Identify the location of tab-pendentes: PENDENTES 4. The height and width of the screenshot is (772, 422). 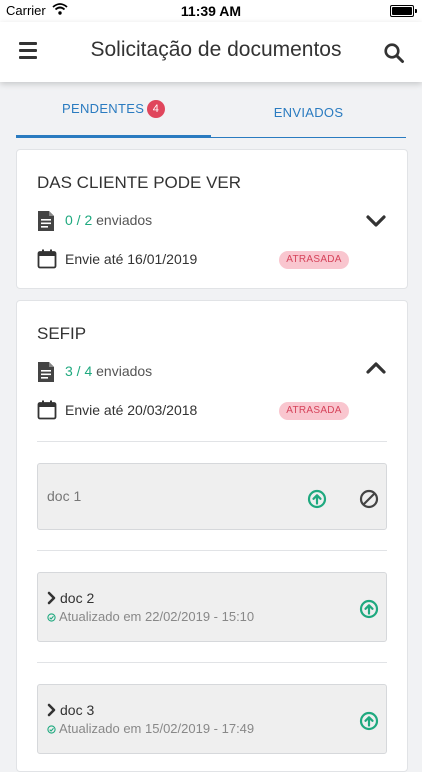
(113, 116).